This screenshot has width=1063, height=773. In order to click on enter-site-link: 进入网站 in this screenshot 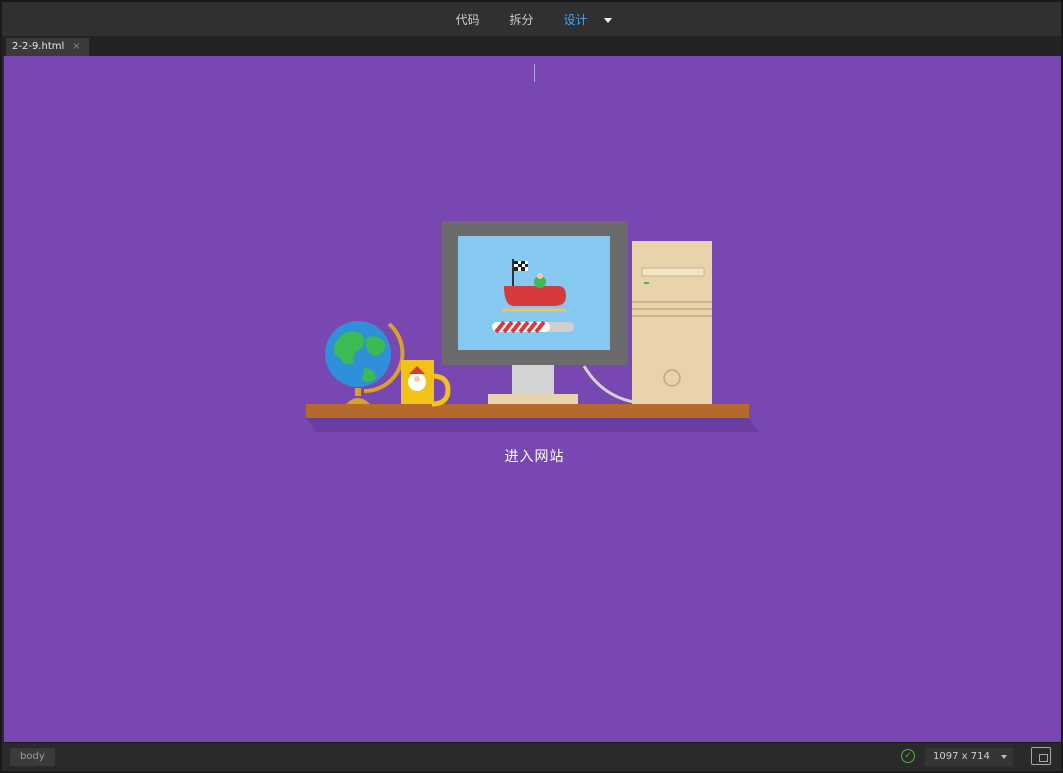, I will do `click(532, 456)`.